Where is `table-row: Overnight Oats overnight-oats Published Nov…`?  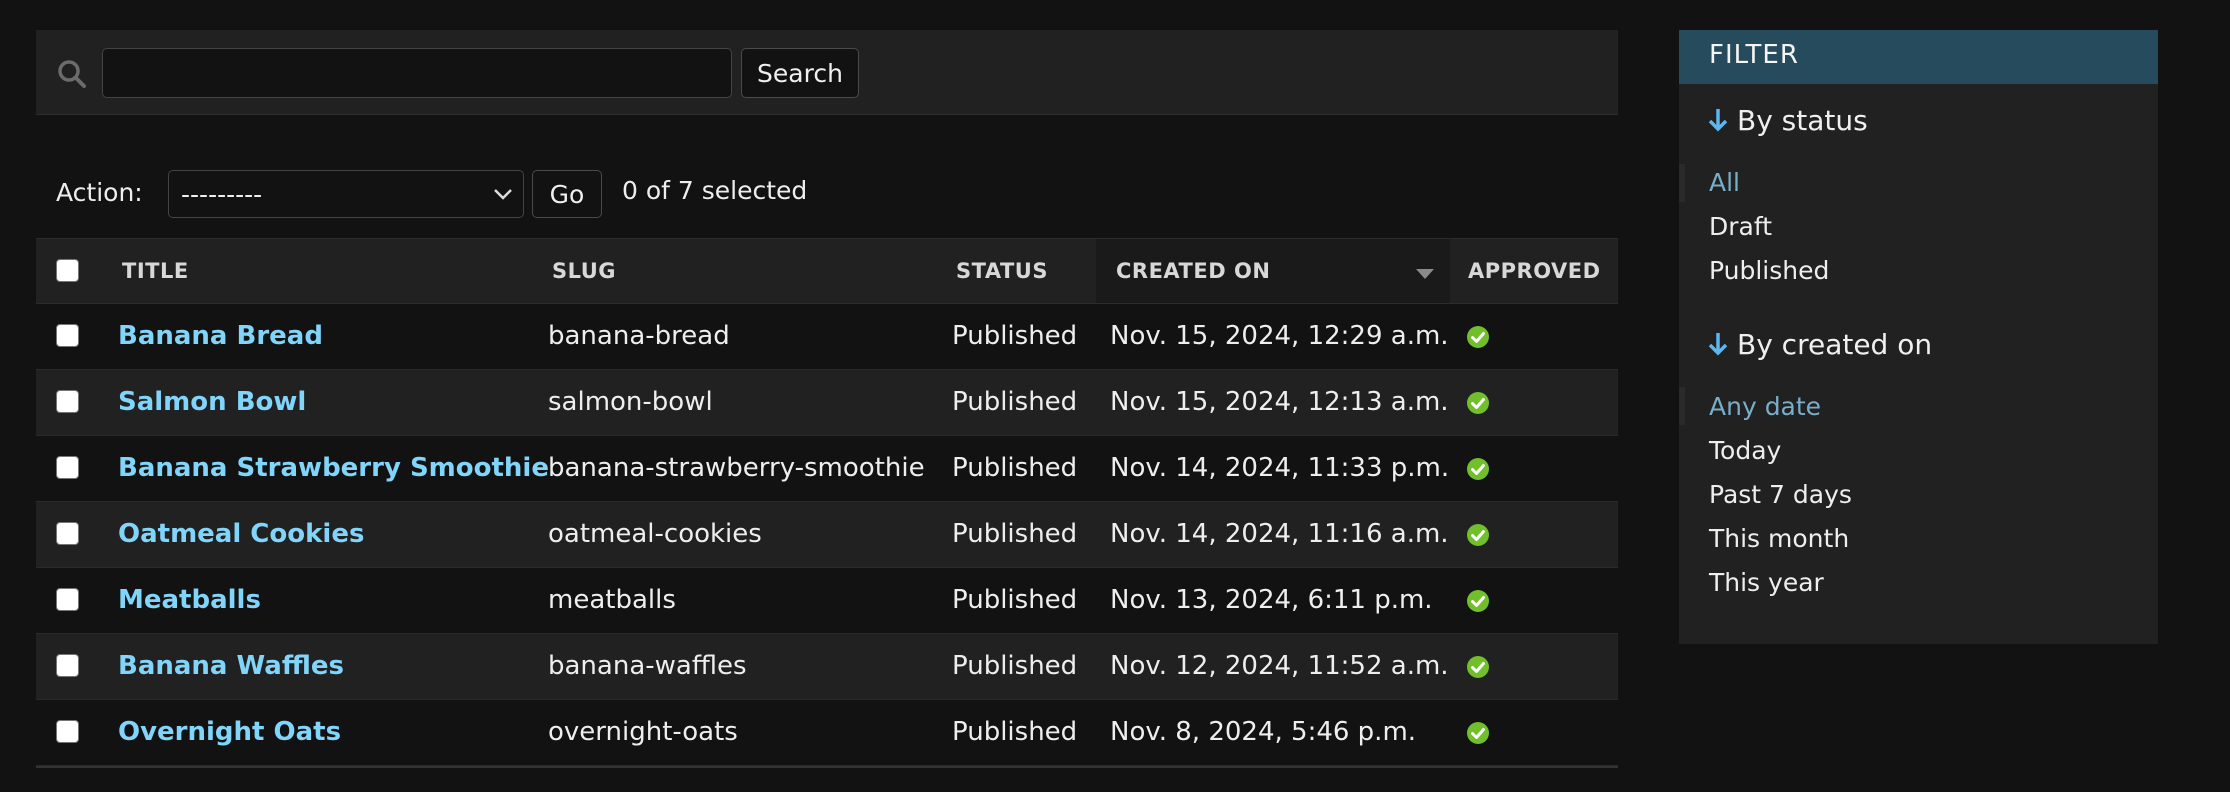 table-row: Overnight Oats overnight-oats Published Nov… is located at coordinates (827, 733).